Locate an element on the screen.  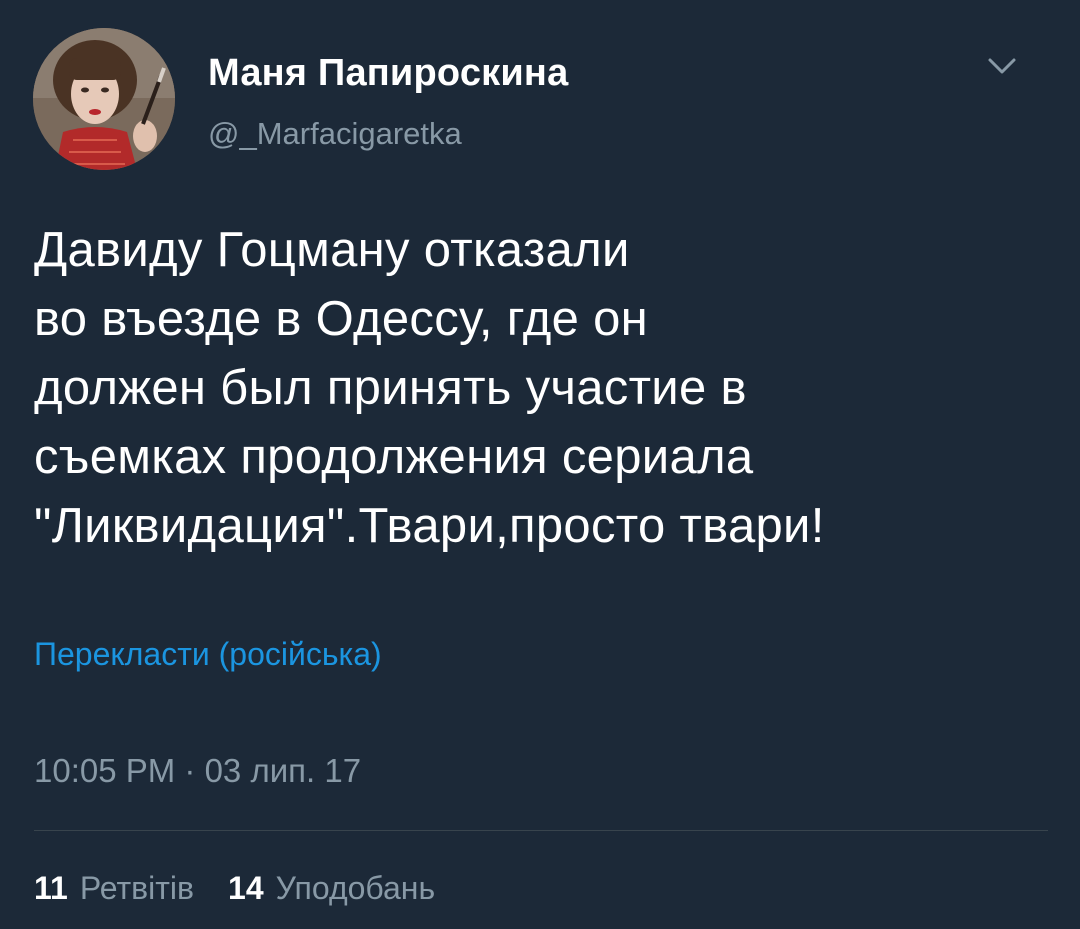
chevron-down-icon is located at coordinates (1002, 66).